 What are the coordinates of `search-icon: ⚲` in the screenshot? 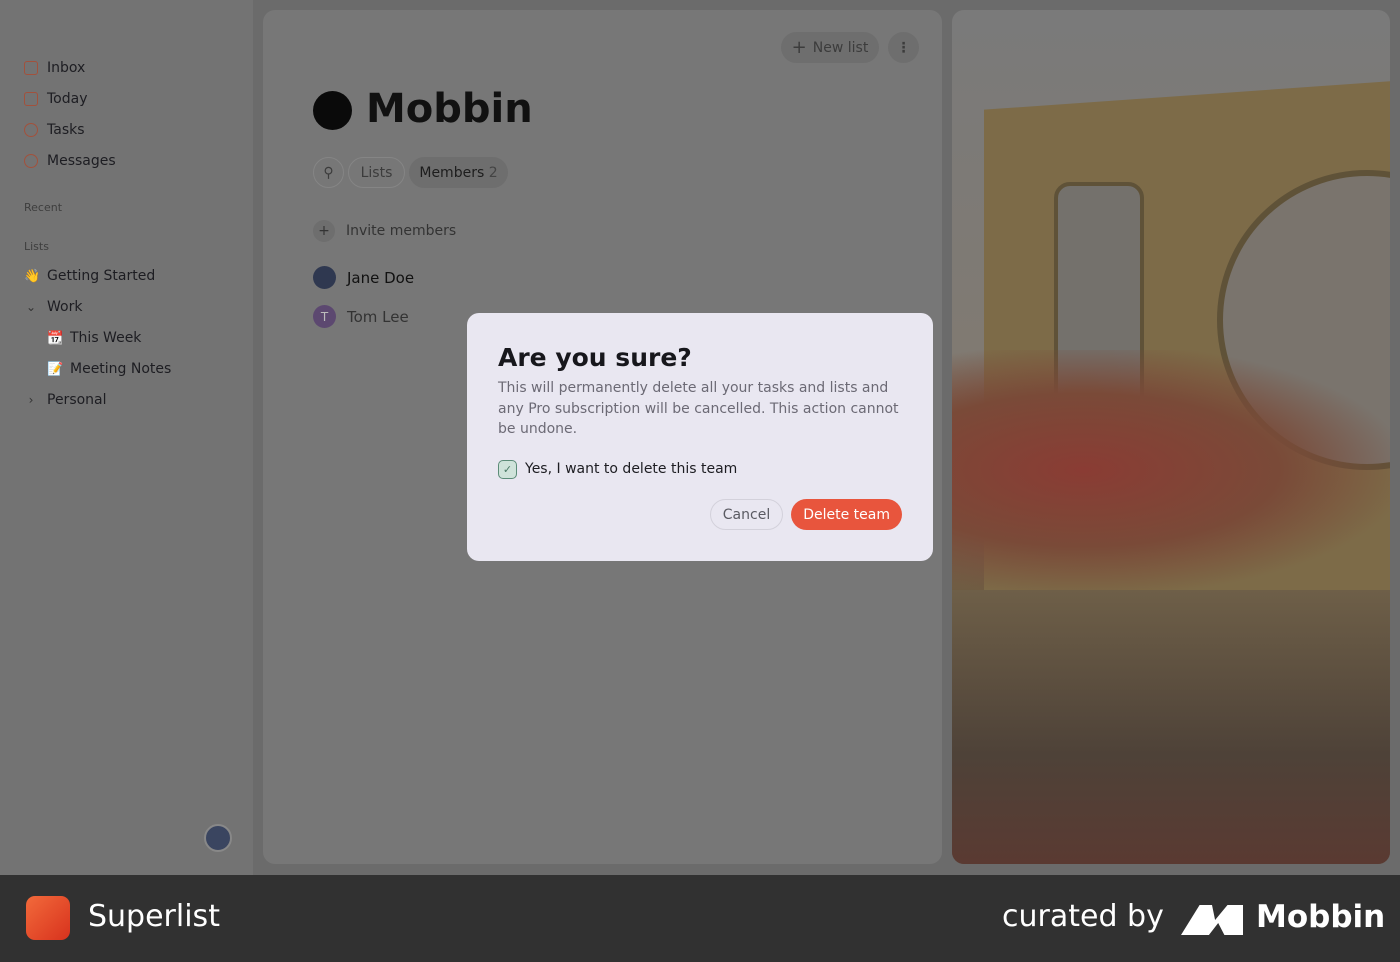 It's located at (328, 172).